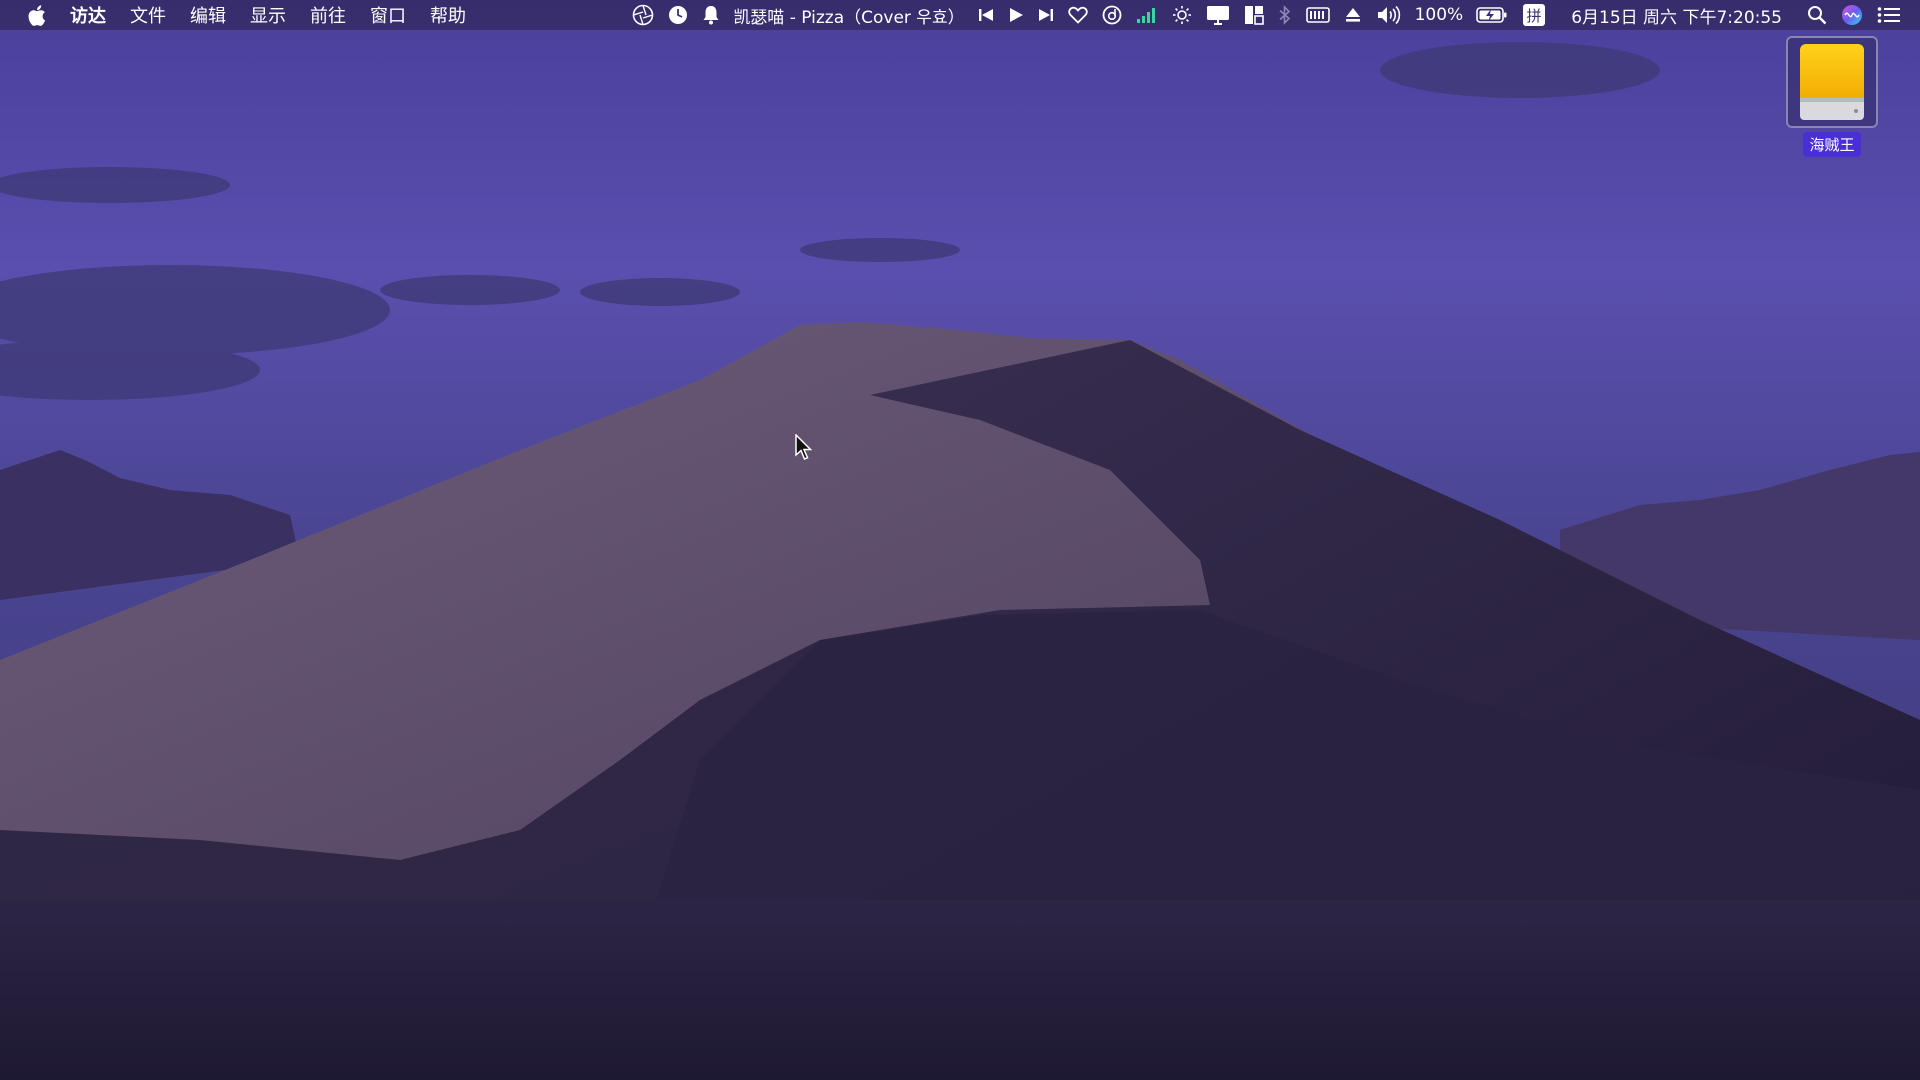  What do you see at coordinates (1147, 15) in the screenshot?
I see `signal-bars-icon` at bounding box center [1147, 15].